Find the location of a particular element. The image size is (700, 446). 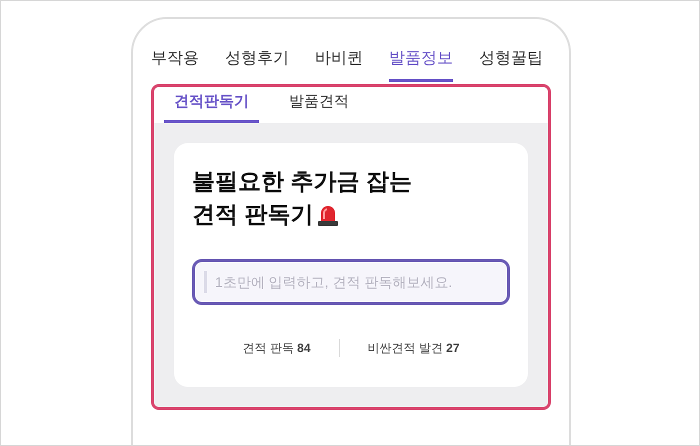

category-tab: 바비퀸 is located at coordinates (339, 64).